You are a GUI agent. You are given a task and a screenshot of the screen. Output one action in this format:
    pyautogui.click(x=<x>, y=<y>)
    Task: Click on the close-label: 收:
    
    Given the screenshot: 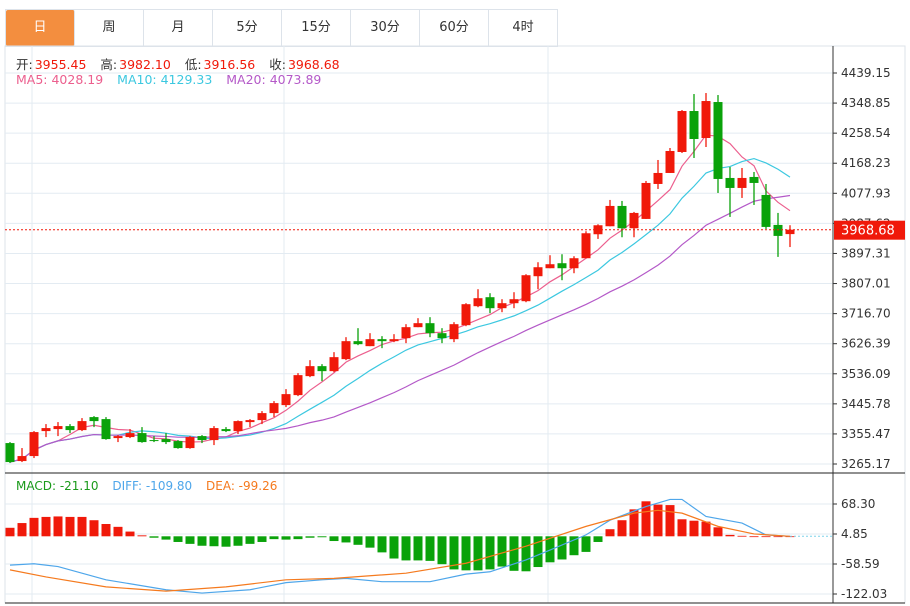 What is the action you would take?
    pyautogui.click(x=277, y=64)
    